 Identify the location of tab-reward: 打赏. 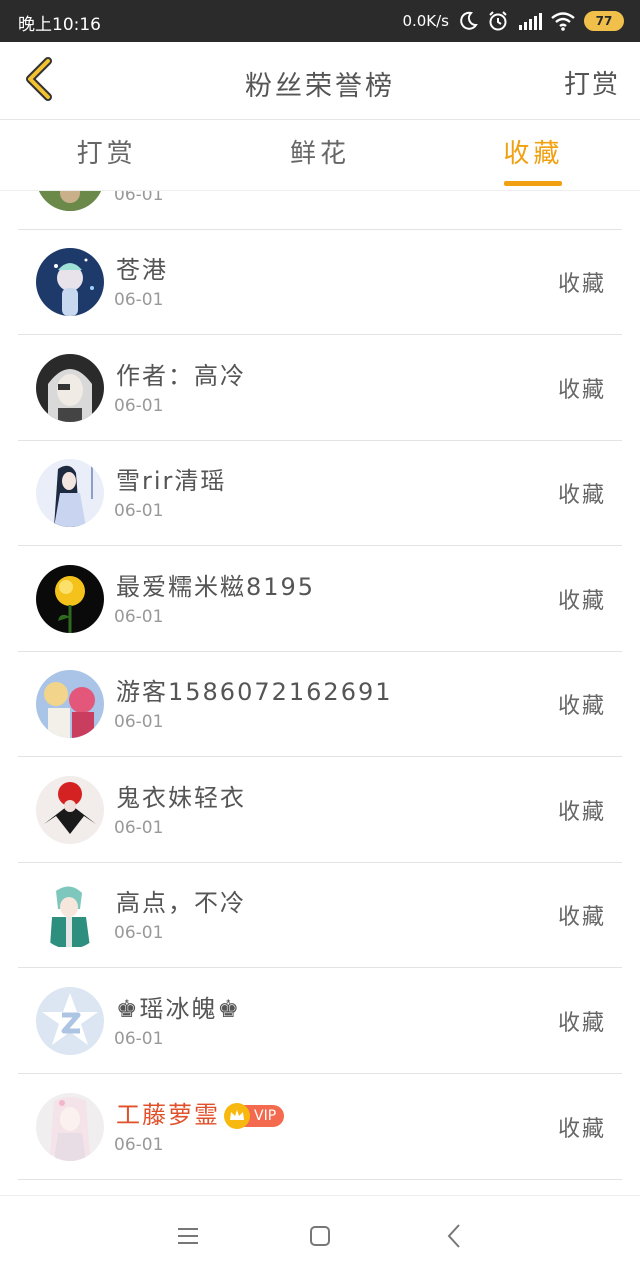
(106, 155).